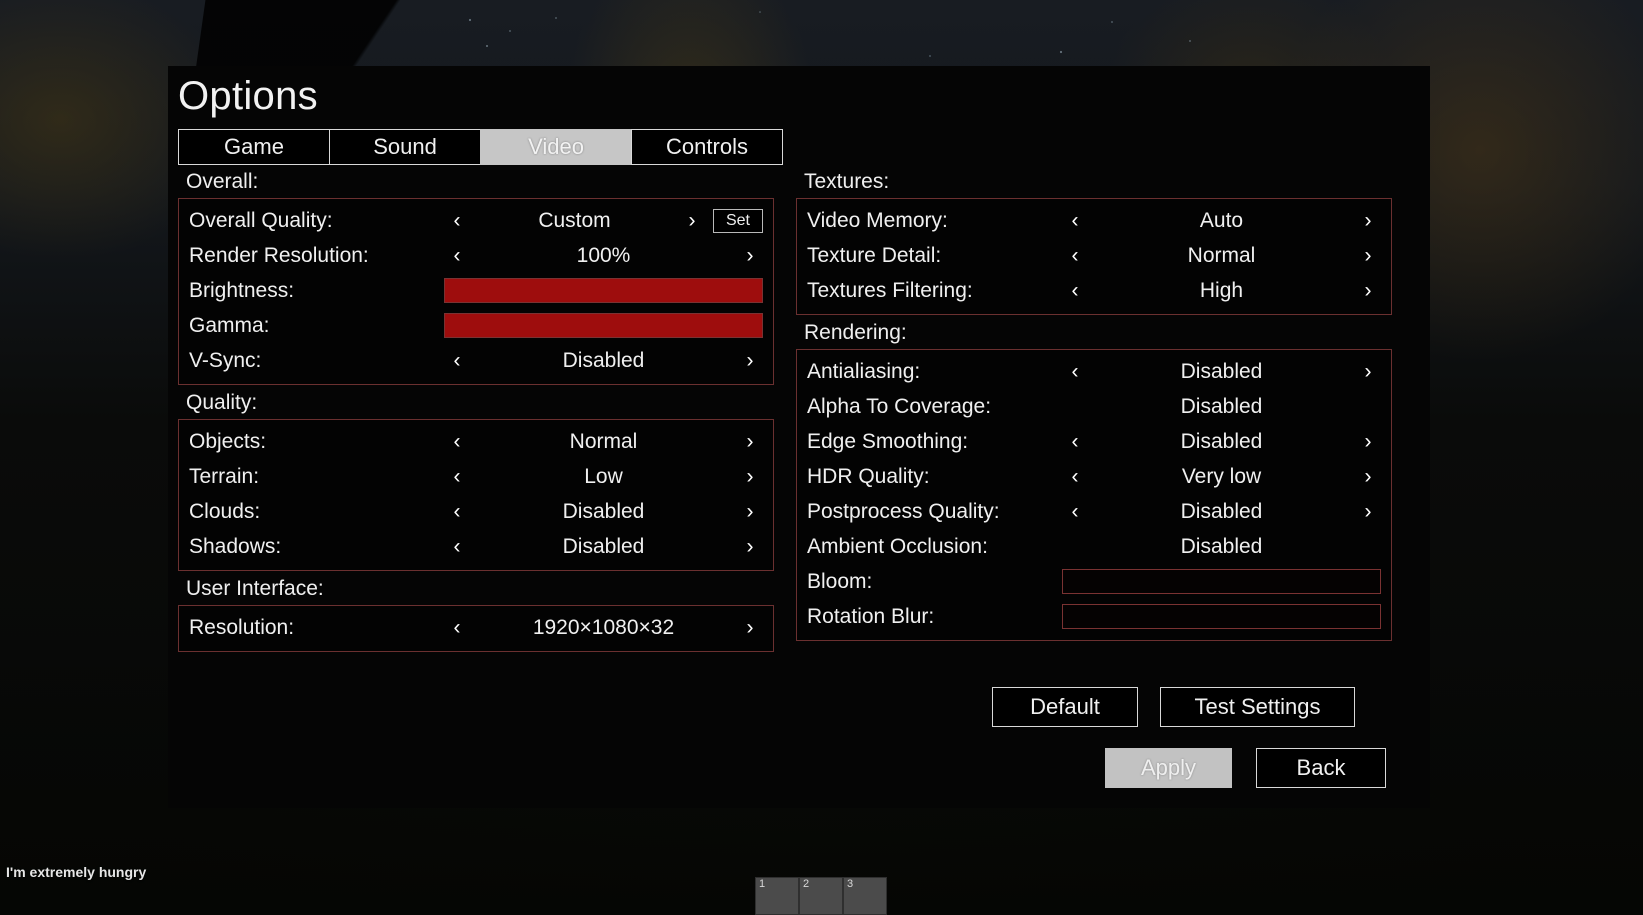  I want to click on row-label: Terrain:, so click(224, 476).